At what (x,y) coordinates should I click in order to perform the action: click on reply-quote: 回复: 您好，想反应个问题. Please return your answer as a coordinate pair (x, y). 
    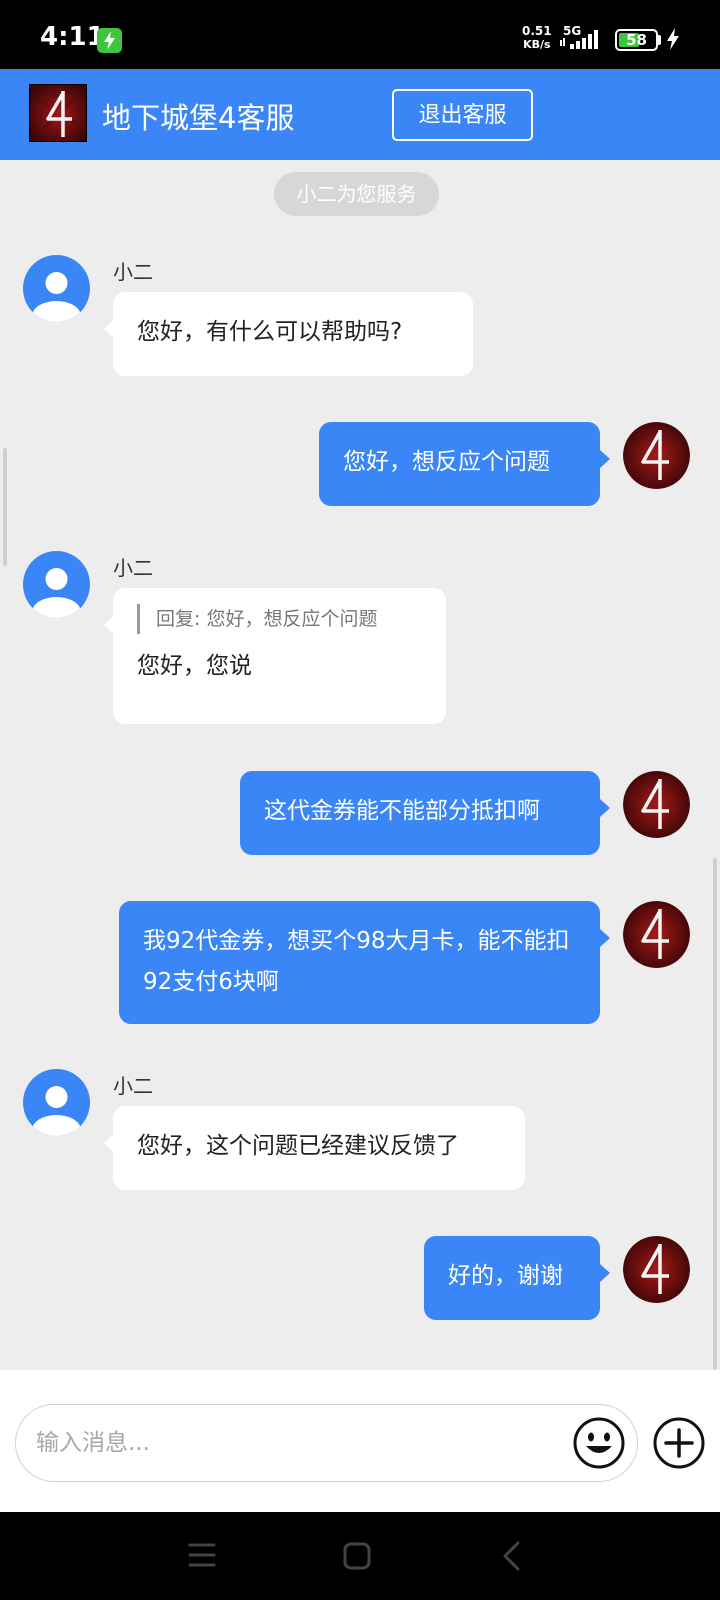
    Looking at the image, I should click on (279, 619).